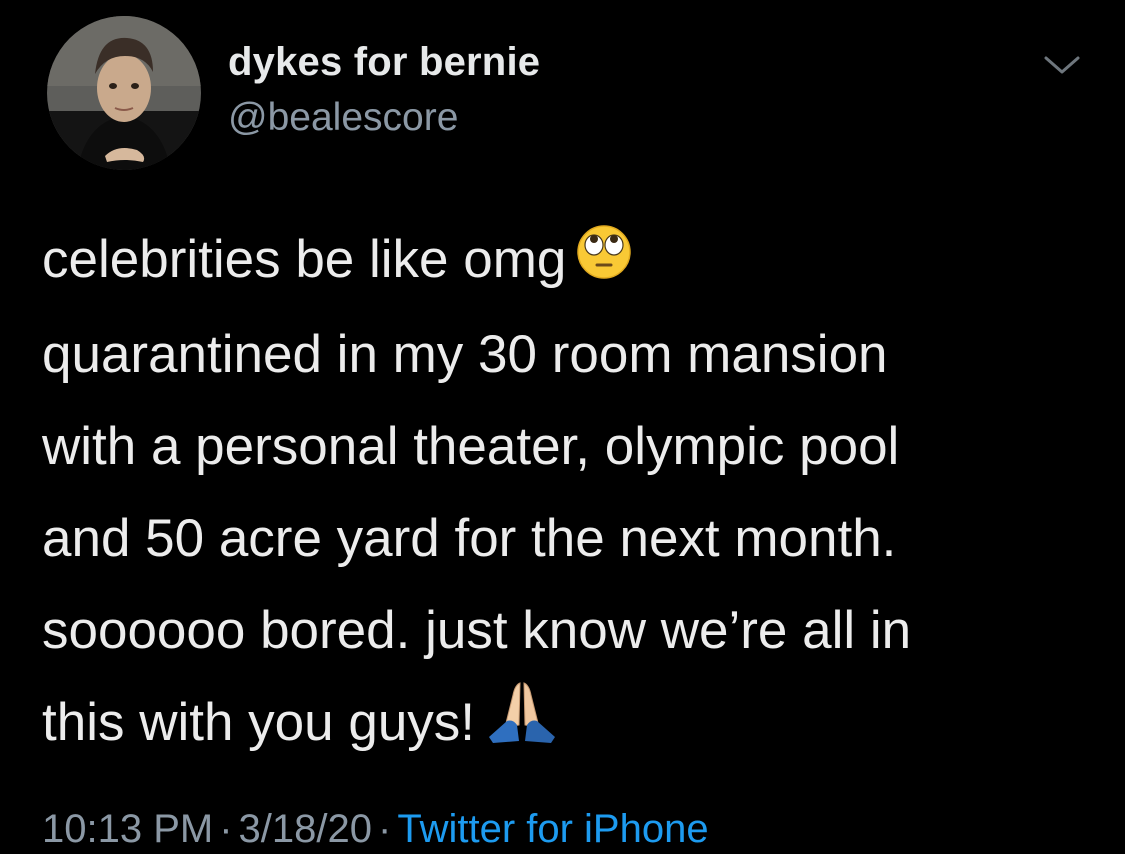  What do you see at coordinates (477, 630) in the screenshot?
I see `tweet-line: soooooo bored. just know we’re all in` at bounding box center [477, 630].